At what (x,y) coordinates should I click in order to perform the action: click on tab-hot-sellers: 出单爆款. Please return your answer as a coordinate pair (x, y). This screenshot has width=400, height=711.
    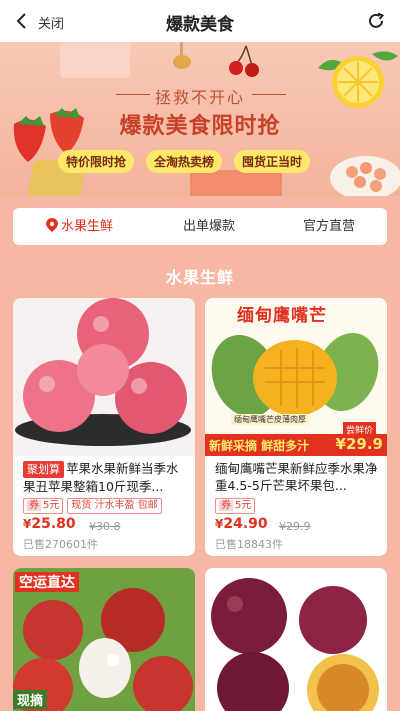
    Looking at the image, I should click on (209, 226).